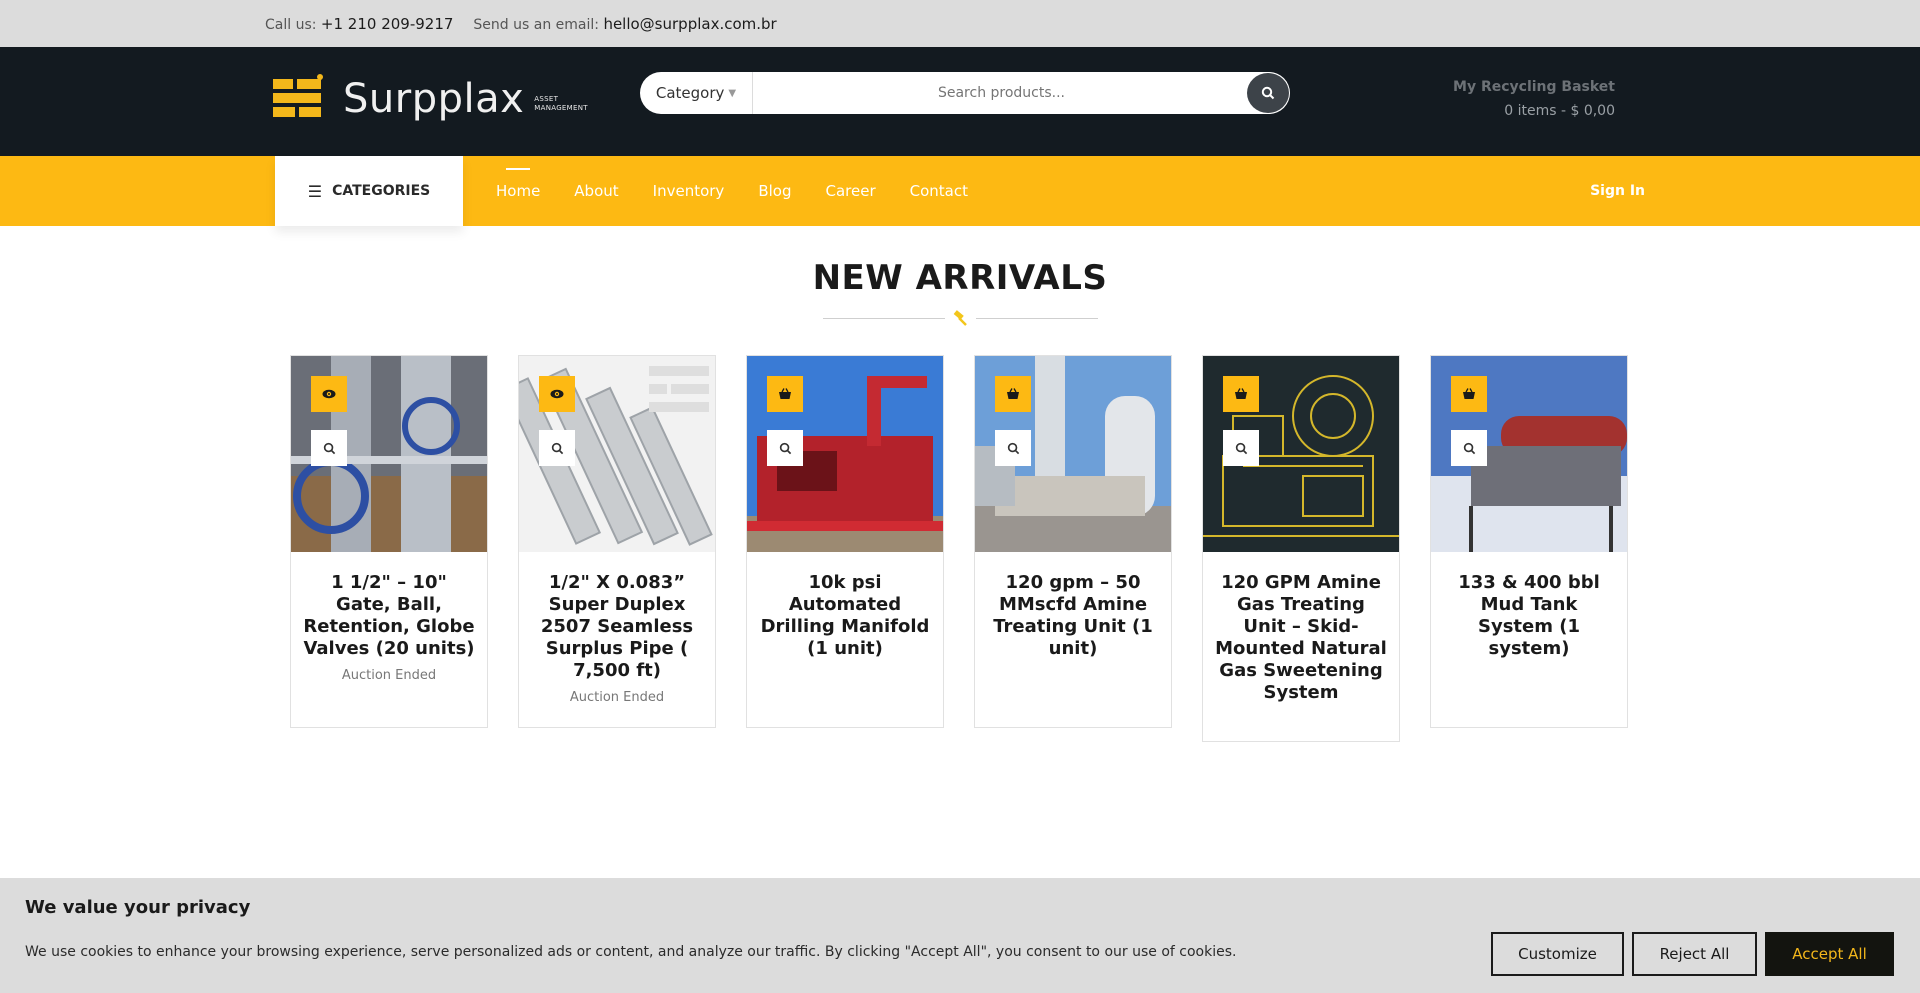 This screenshot has height=993, width=1920. Describe the element at coordinates (1557, 954) in the screenshot. I see `customize-button: Customize` at that location.